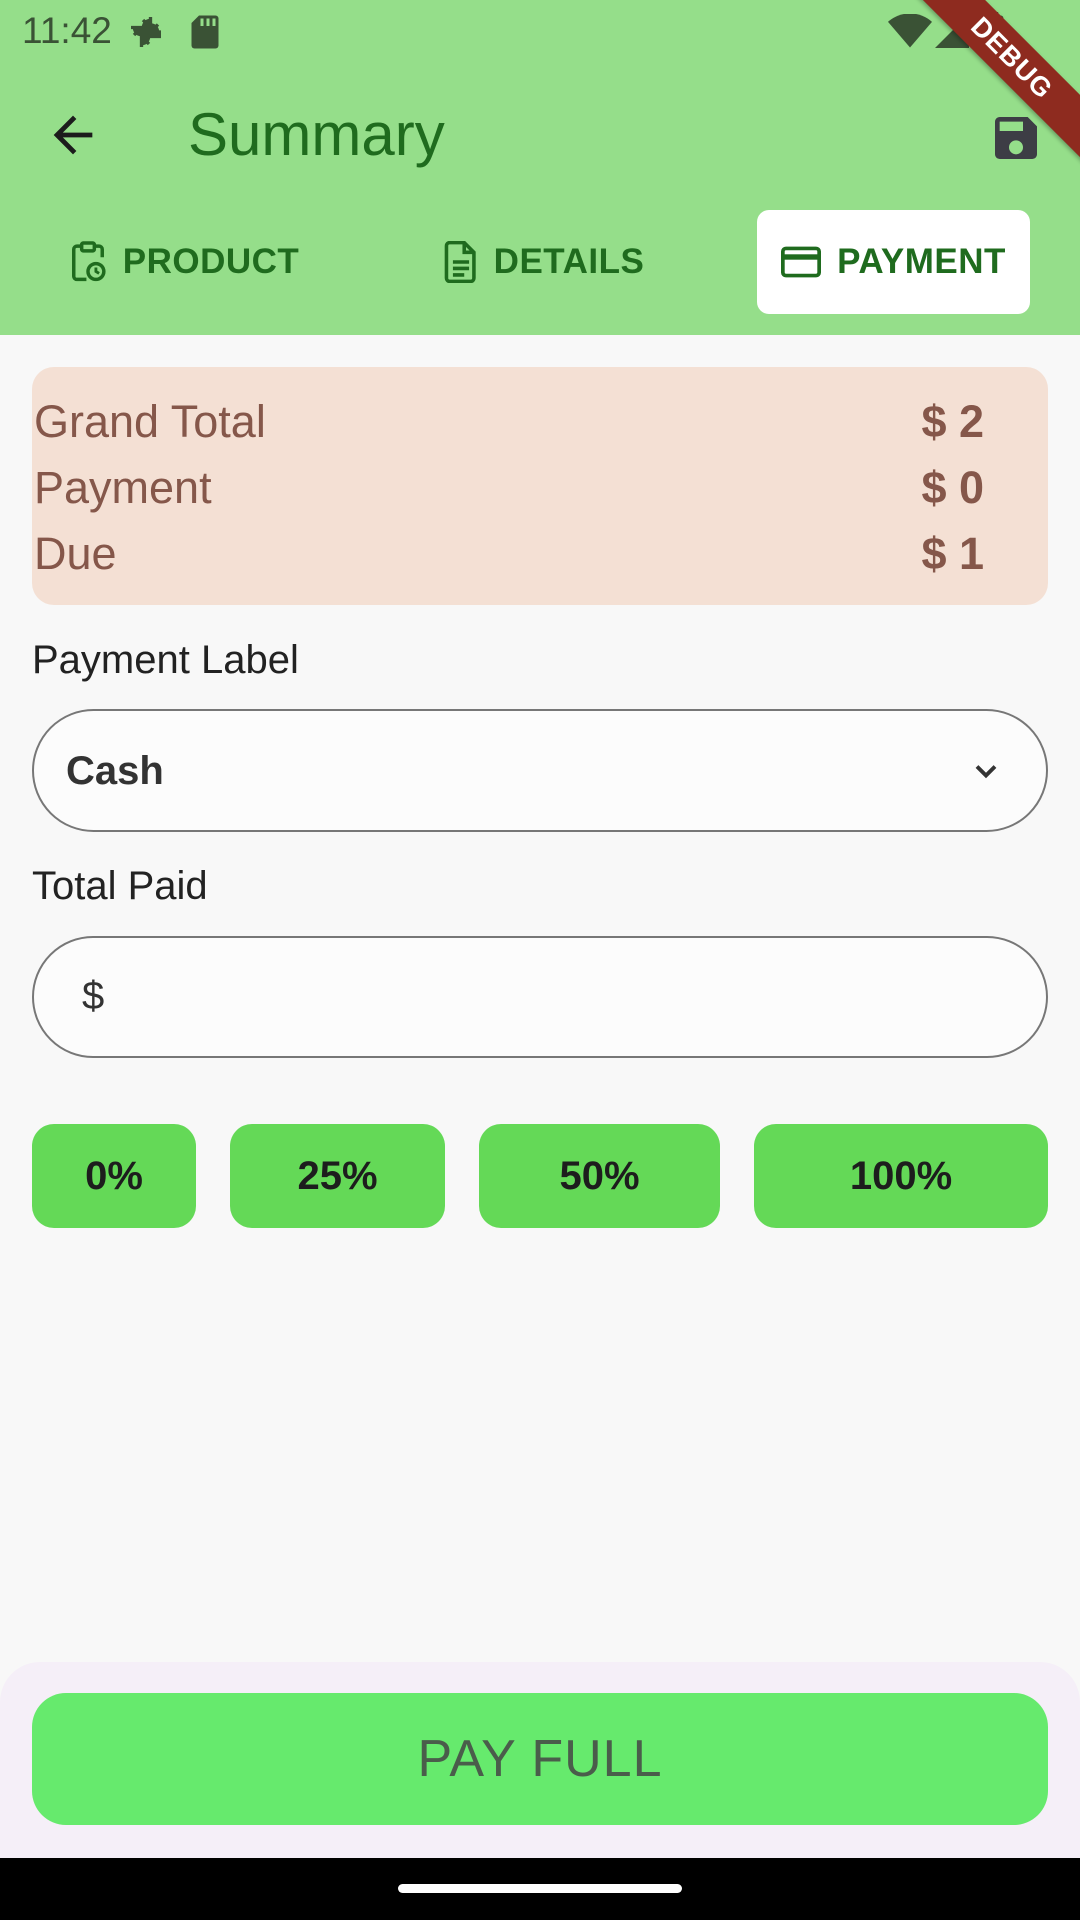 Image resolution: width=1080 pixels, height=1920 pixels. What do you see at coordinates (460, 262) in the screenshot?
I see `document-icon` at bounding box center [460, 262].